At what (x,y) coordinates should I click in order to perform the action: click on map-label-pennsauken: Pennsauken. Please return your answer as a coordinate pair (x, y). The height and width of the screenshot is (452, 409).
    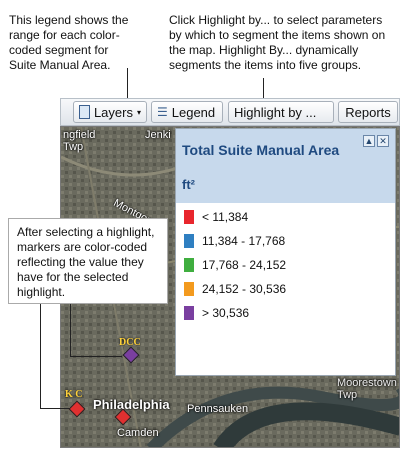
    Looking at the image, I should click on (218, 409).